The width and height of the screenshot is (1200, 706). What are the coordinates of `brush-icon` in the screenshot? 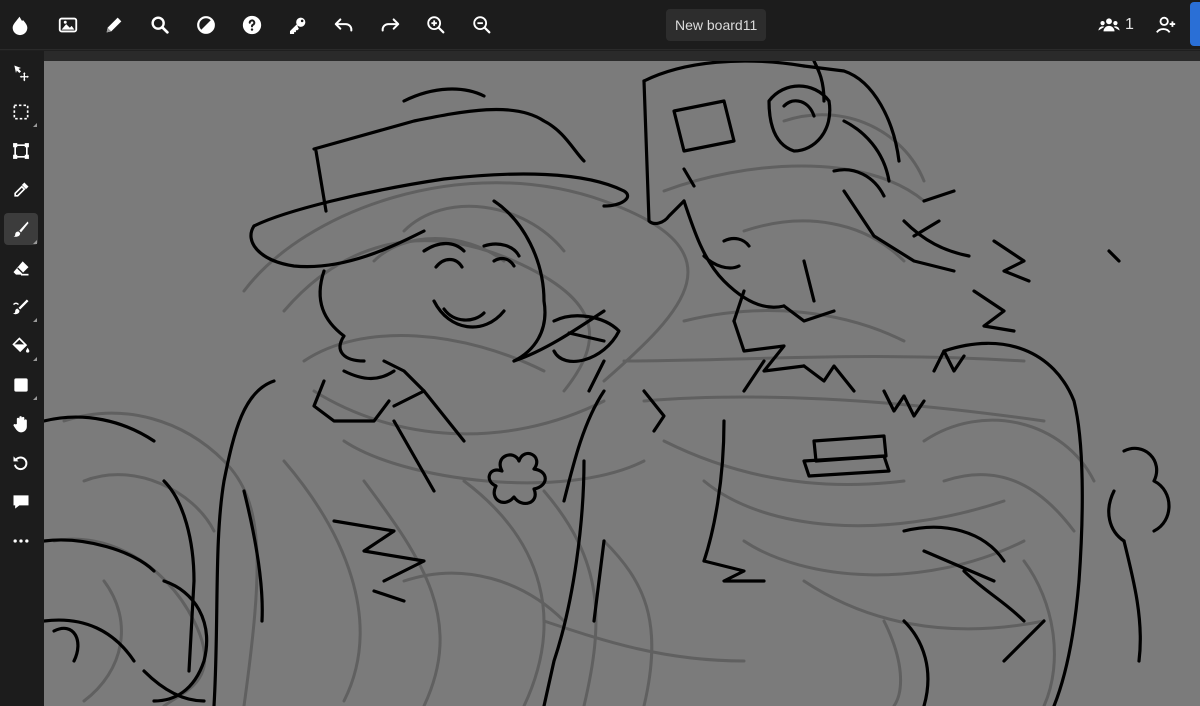 It's located at (21, 229).